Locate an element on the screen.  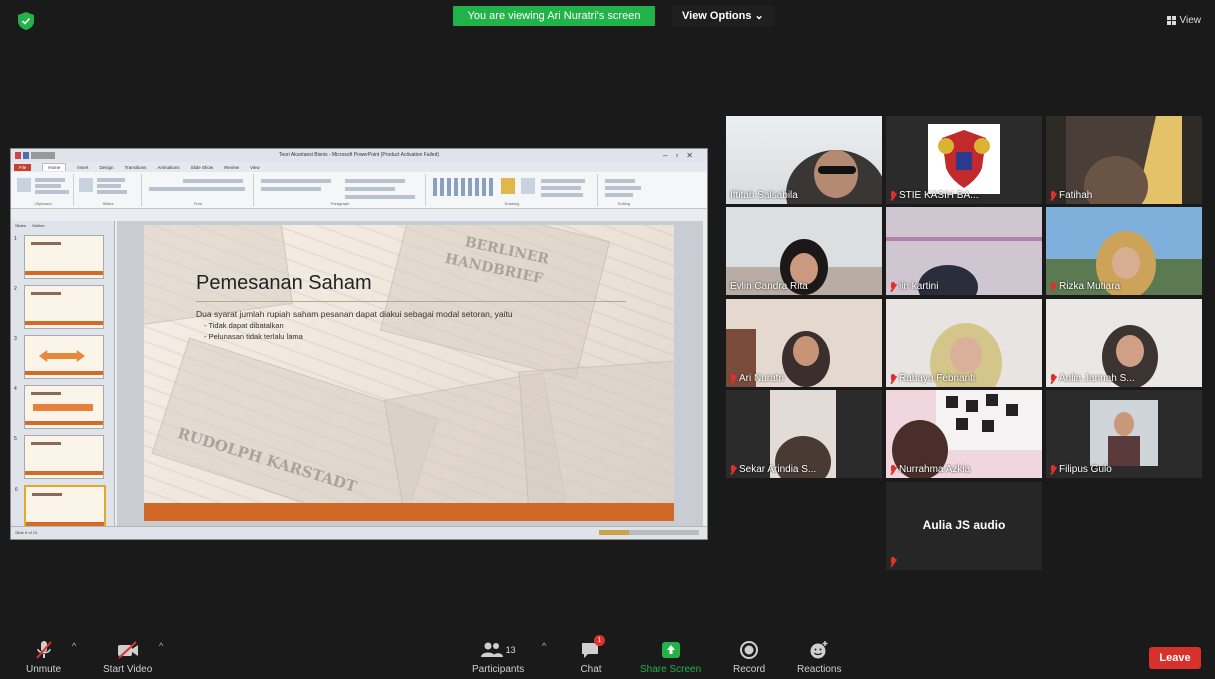
participants-count: 13 is located at coordinates (510, 650).